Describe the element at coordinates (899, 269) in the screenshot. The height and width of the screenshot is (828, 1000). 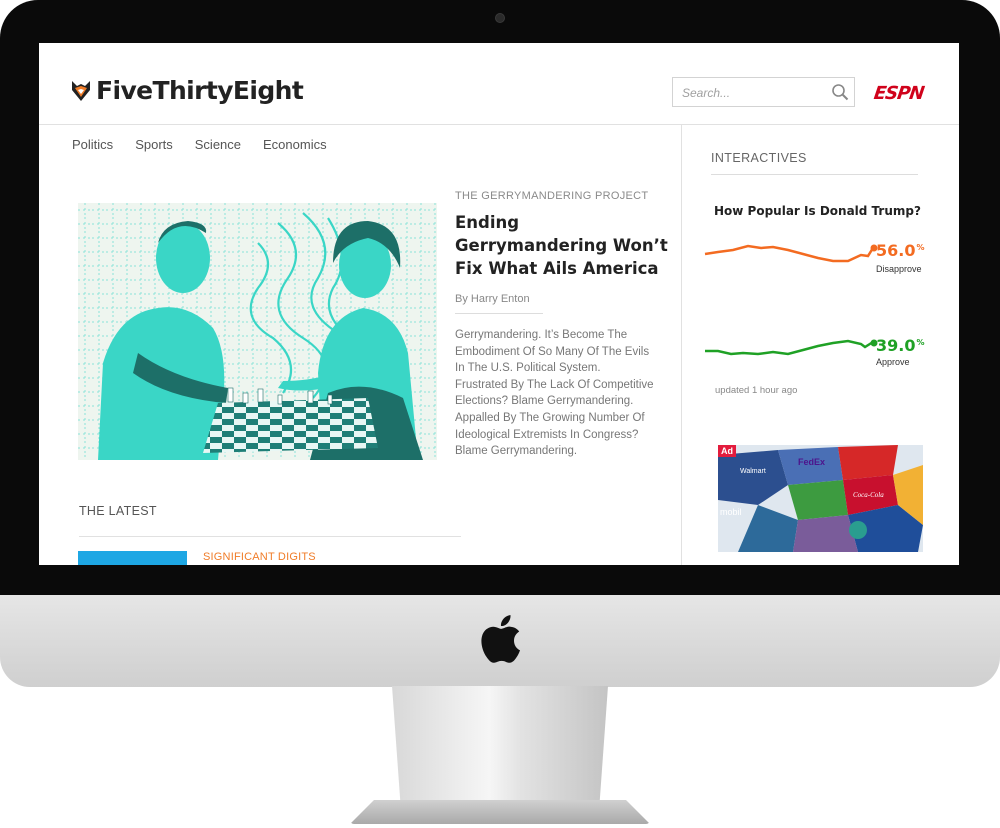
I see `disapprove-label: Disapprove` at that location.